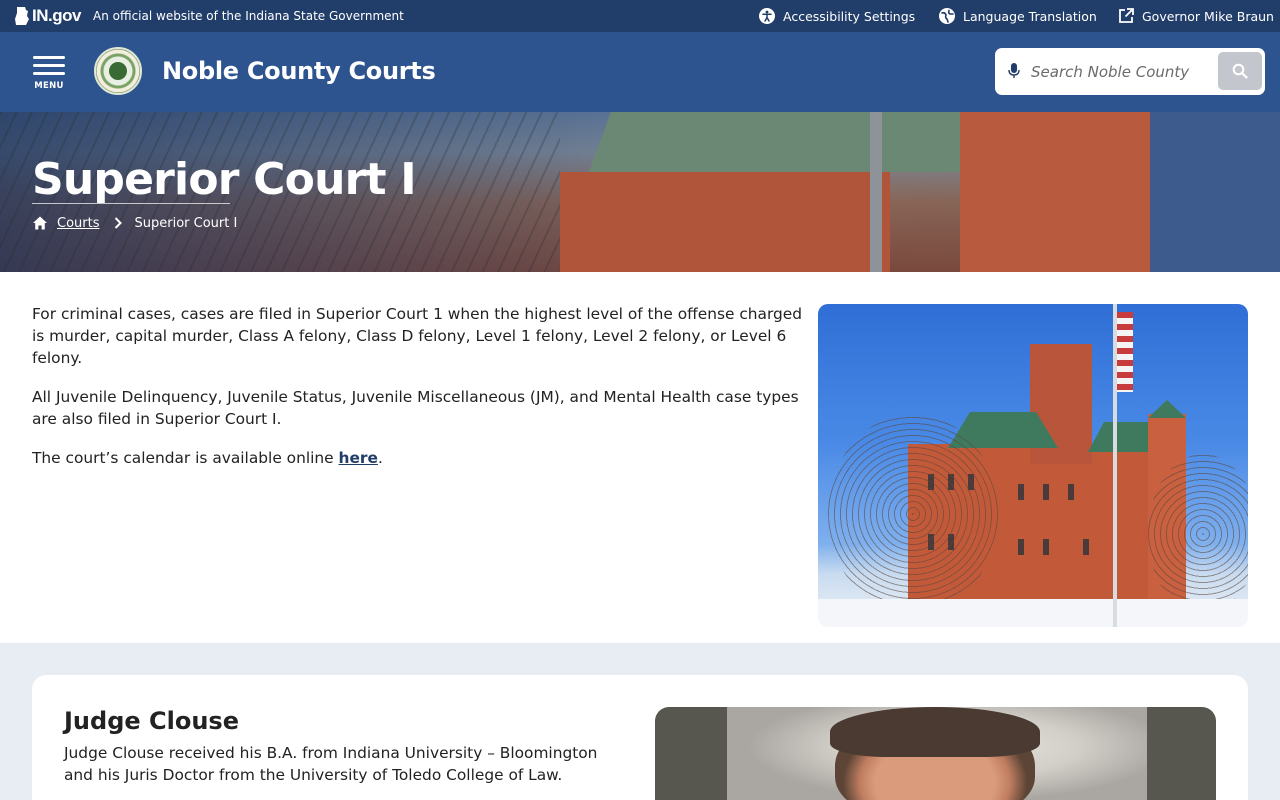 Image resolution: width=1280 pixels, height=800 pixels. What do you see at coordinates (876, 192) in the screenshot?
I see `hero-flagpole` at bounding box center [876, 192].